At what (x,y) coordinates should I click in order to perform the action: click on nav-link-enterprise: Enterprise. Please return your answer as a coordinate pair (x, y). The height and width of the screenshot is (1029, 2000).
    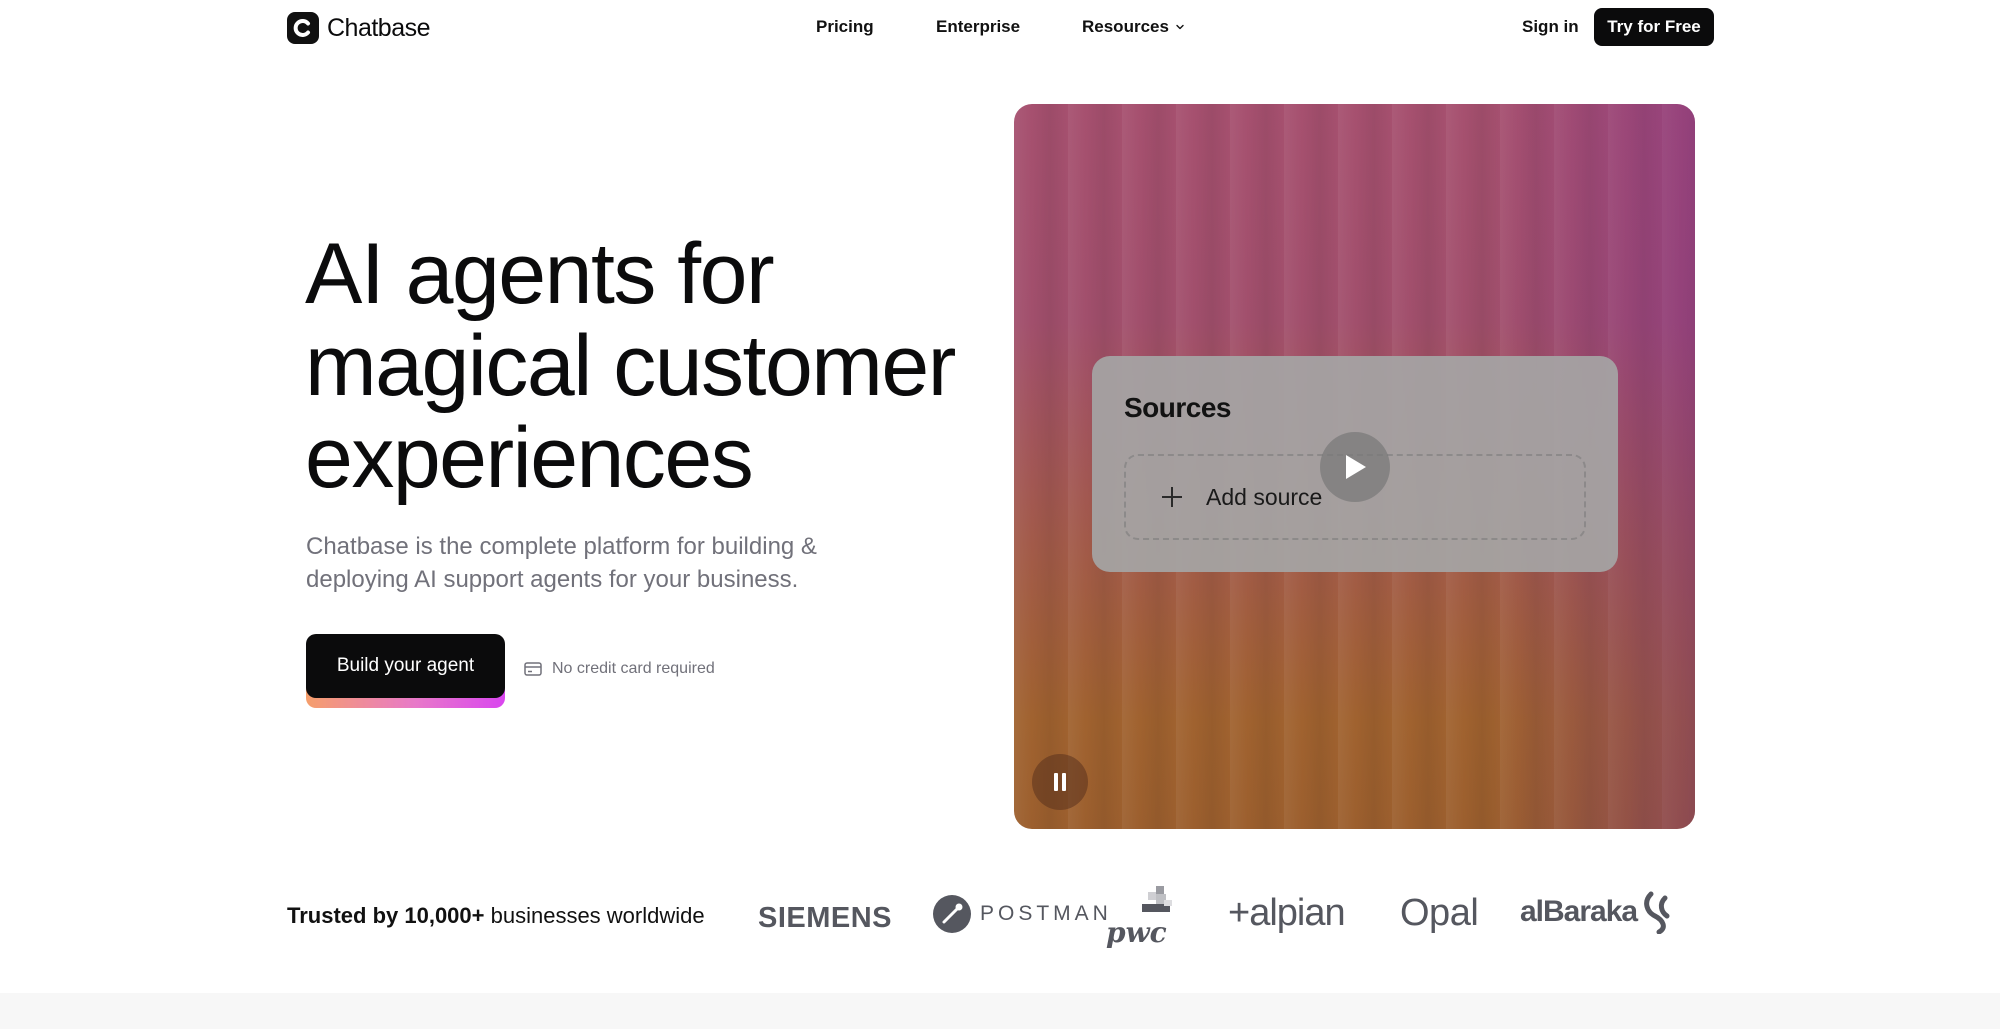
    Looking at the image, I should click on (978, 27).